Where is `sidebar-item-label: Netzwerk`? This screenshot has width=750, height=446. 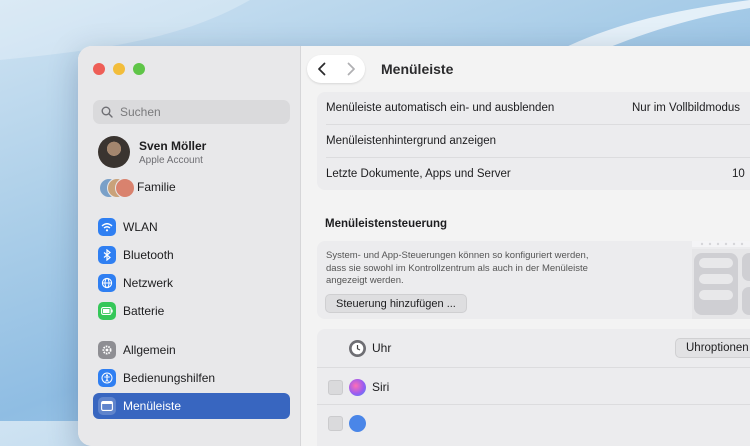 sidebar-item-label: Netzwerk is located at coordinates (148, 283).